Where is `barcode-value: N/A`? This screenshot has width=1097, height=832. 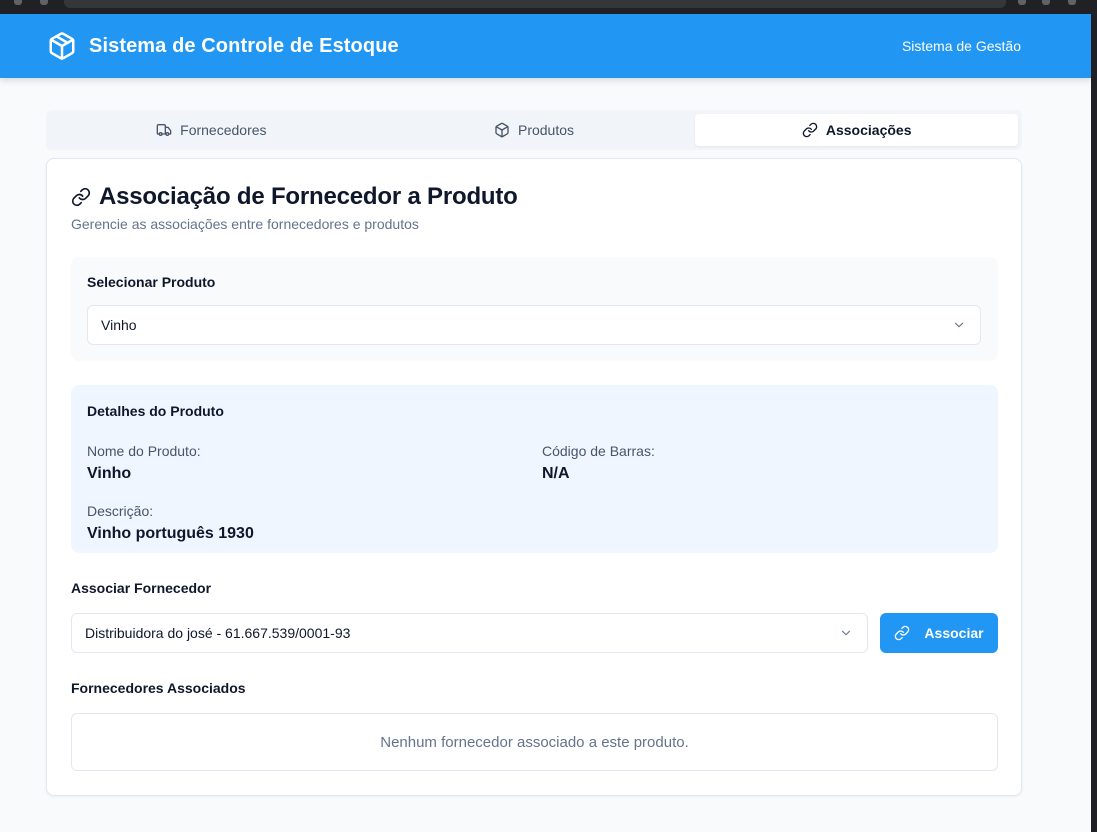 barcode-value: N/A is located at coordinates (556, 473).